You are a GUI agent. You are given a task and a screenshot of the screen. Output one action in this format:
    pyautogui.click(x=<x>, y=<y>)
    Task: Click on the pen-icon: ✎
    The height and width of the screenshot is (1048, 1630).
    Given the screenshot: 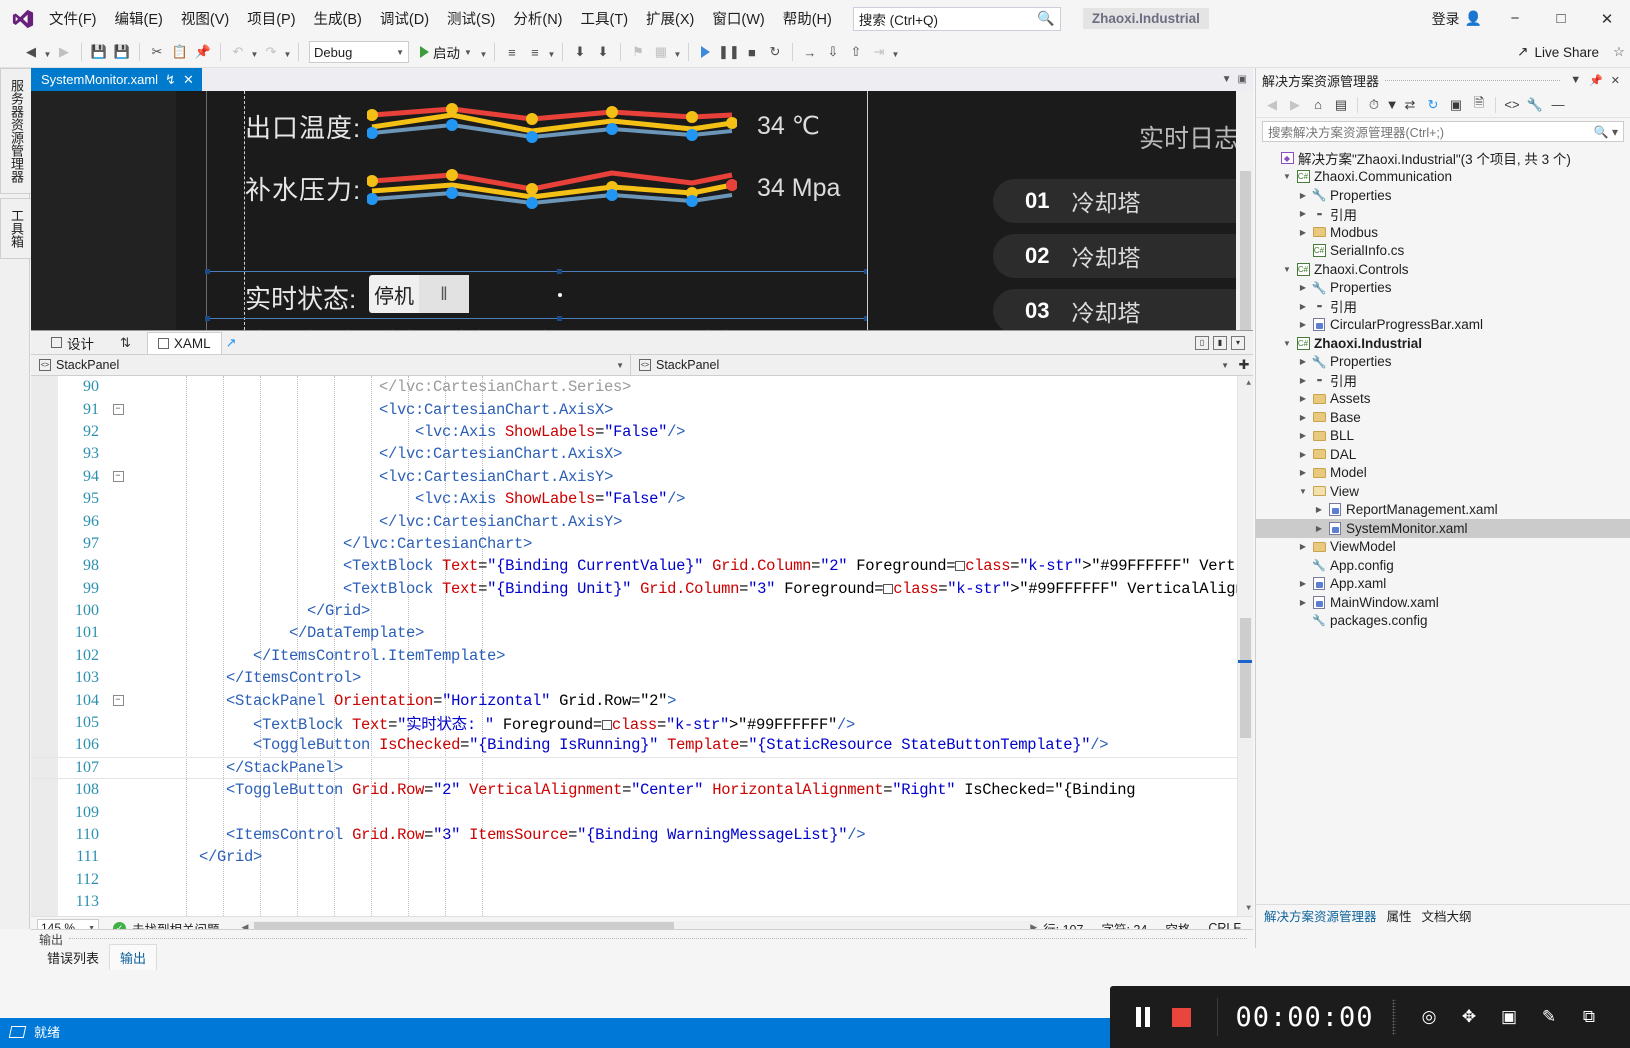 What is the action you would take?
    pyautogui.click(x=1549, y=1017)
    